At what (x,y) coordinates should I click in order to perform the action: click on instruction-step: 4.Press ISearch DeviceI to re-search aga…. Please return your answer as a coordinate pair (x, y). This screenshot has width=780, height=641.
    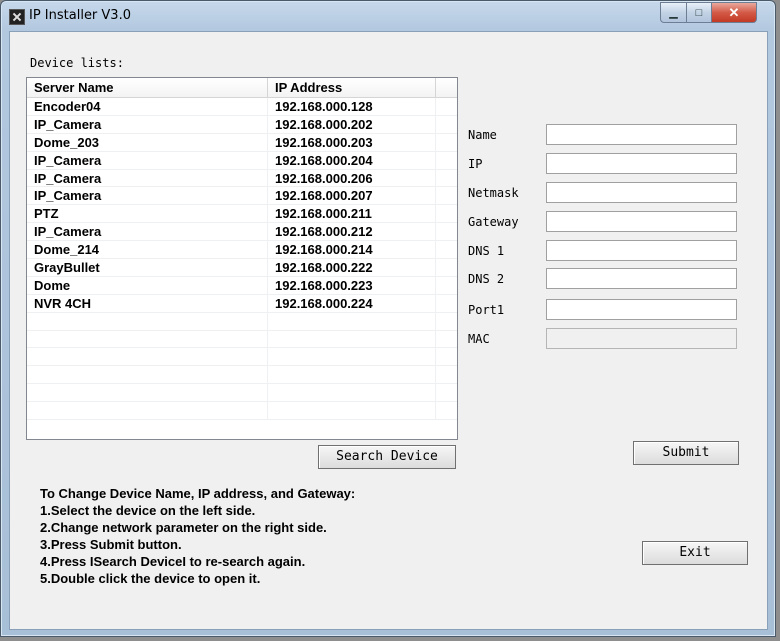
    Looking at the image, I should click on (173, 561).